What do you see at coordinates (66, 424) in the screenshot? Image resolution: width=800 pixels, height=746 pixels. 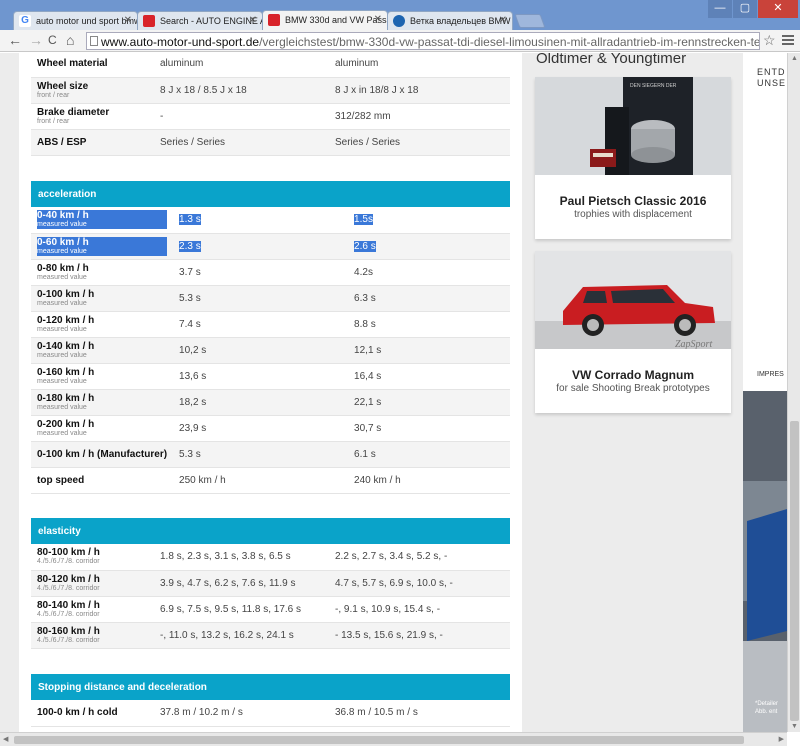 I see `row-label: 0-200 km / h` at bounding box center [66, 424].